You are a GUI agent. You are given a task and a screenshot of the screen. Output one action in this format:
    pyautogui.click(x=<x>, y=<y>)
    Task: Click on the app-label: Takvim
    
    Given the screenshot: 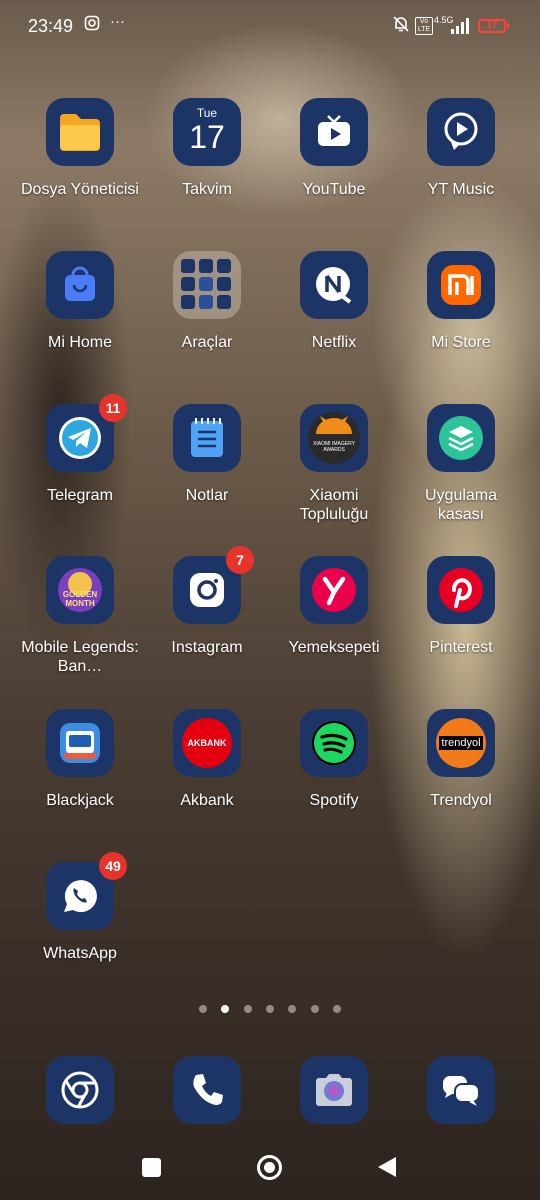 What is the action you would take?
    pyautogui.click(x=207, y=189)
    